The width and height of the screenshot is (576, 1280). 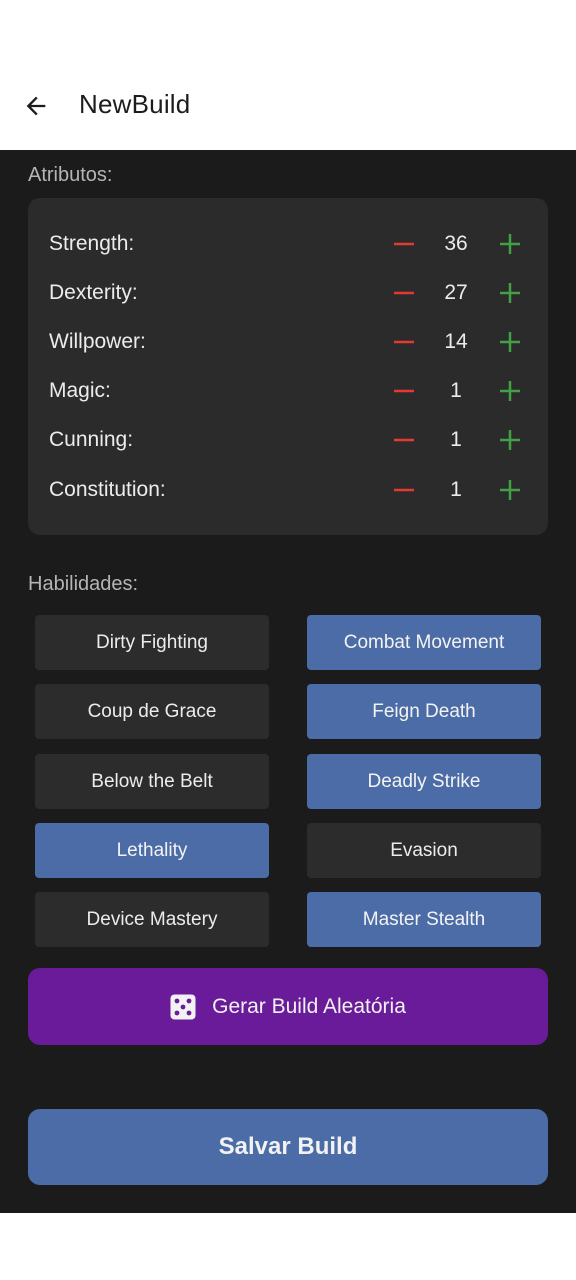 What do you see at coordinates (93, 292) in the screenshot?
I see `attribute-name: Dexterity:` at bounding box center [93, 292].